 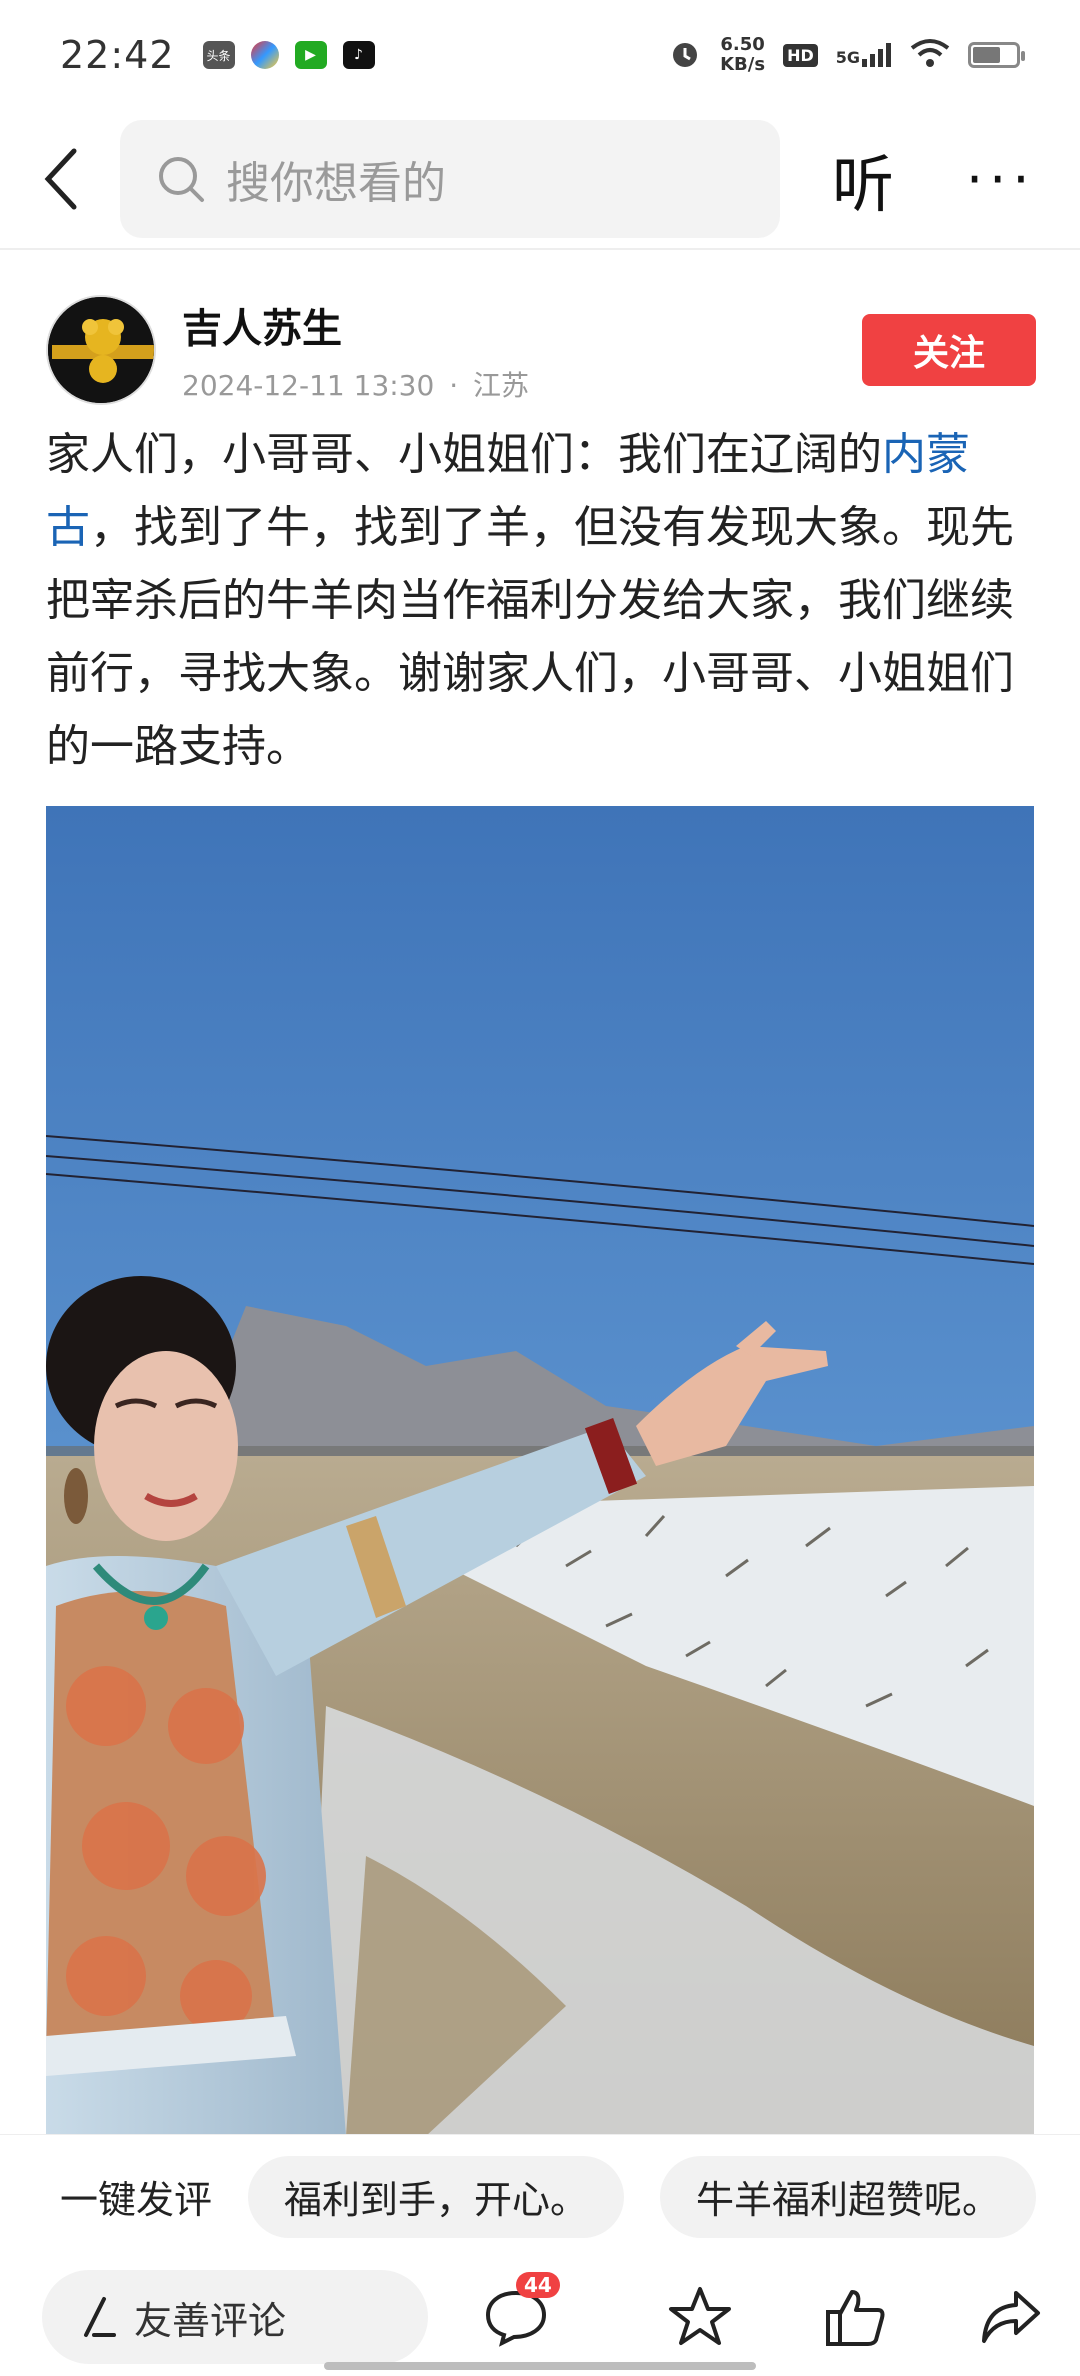 I want to click on comment-input: 友善评论, so click(x=235, y=2317).